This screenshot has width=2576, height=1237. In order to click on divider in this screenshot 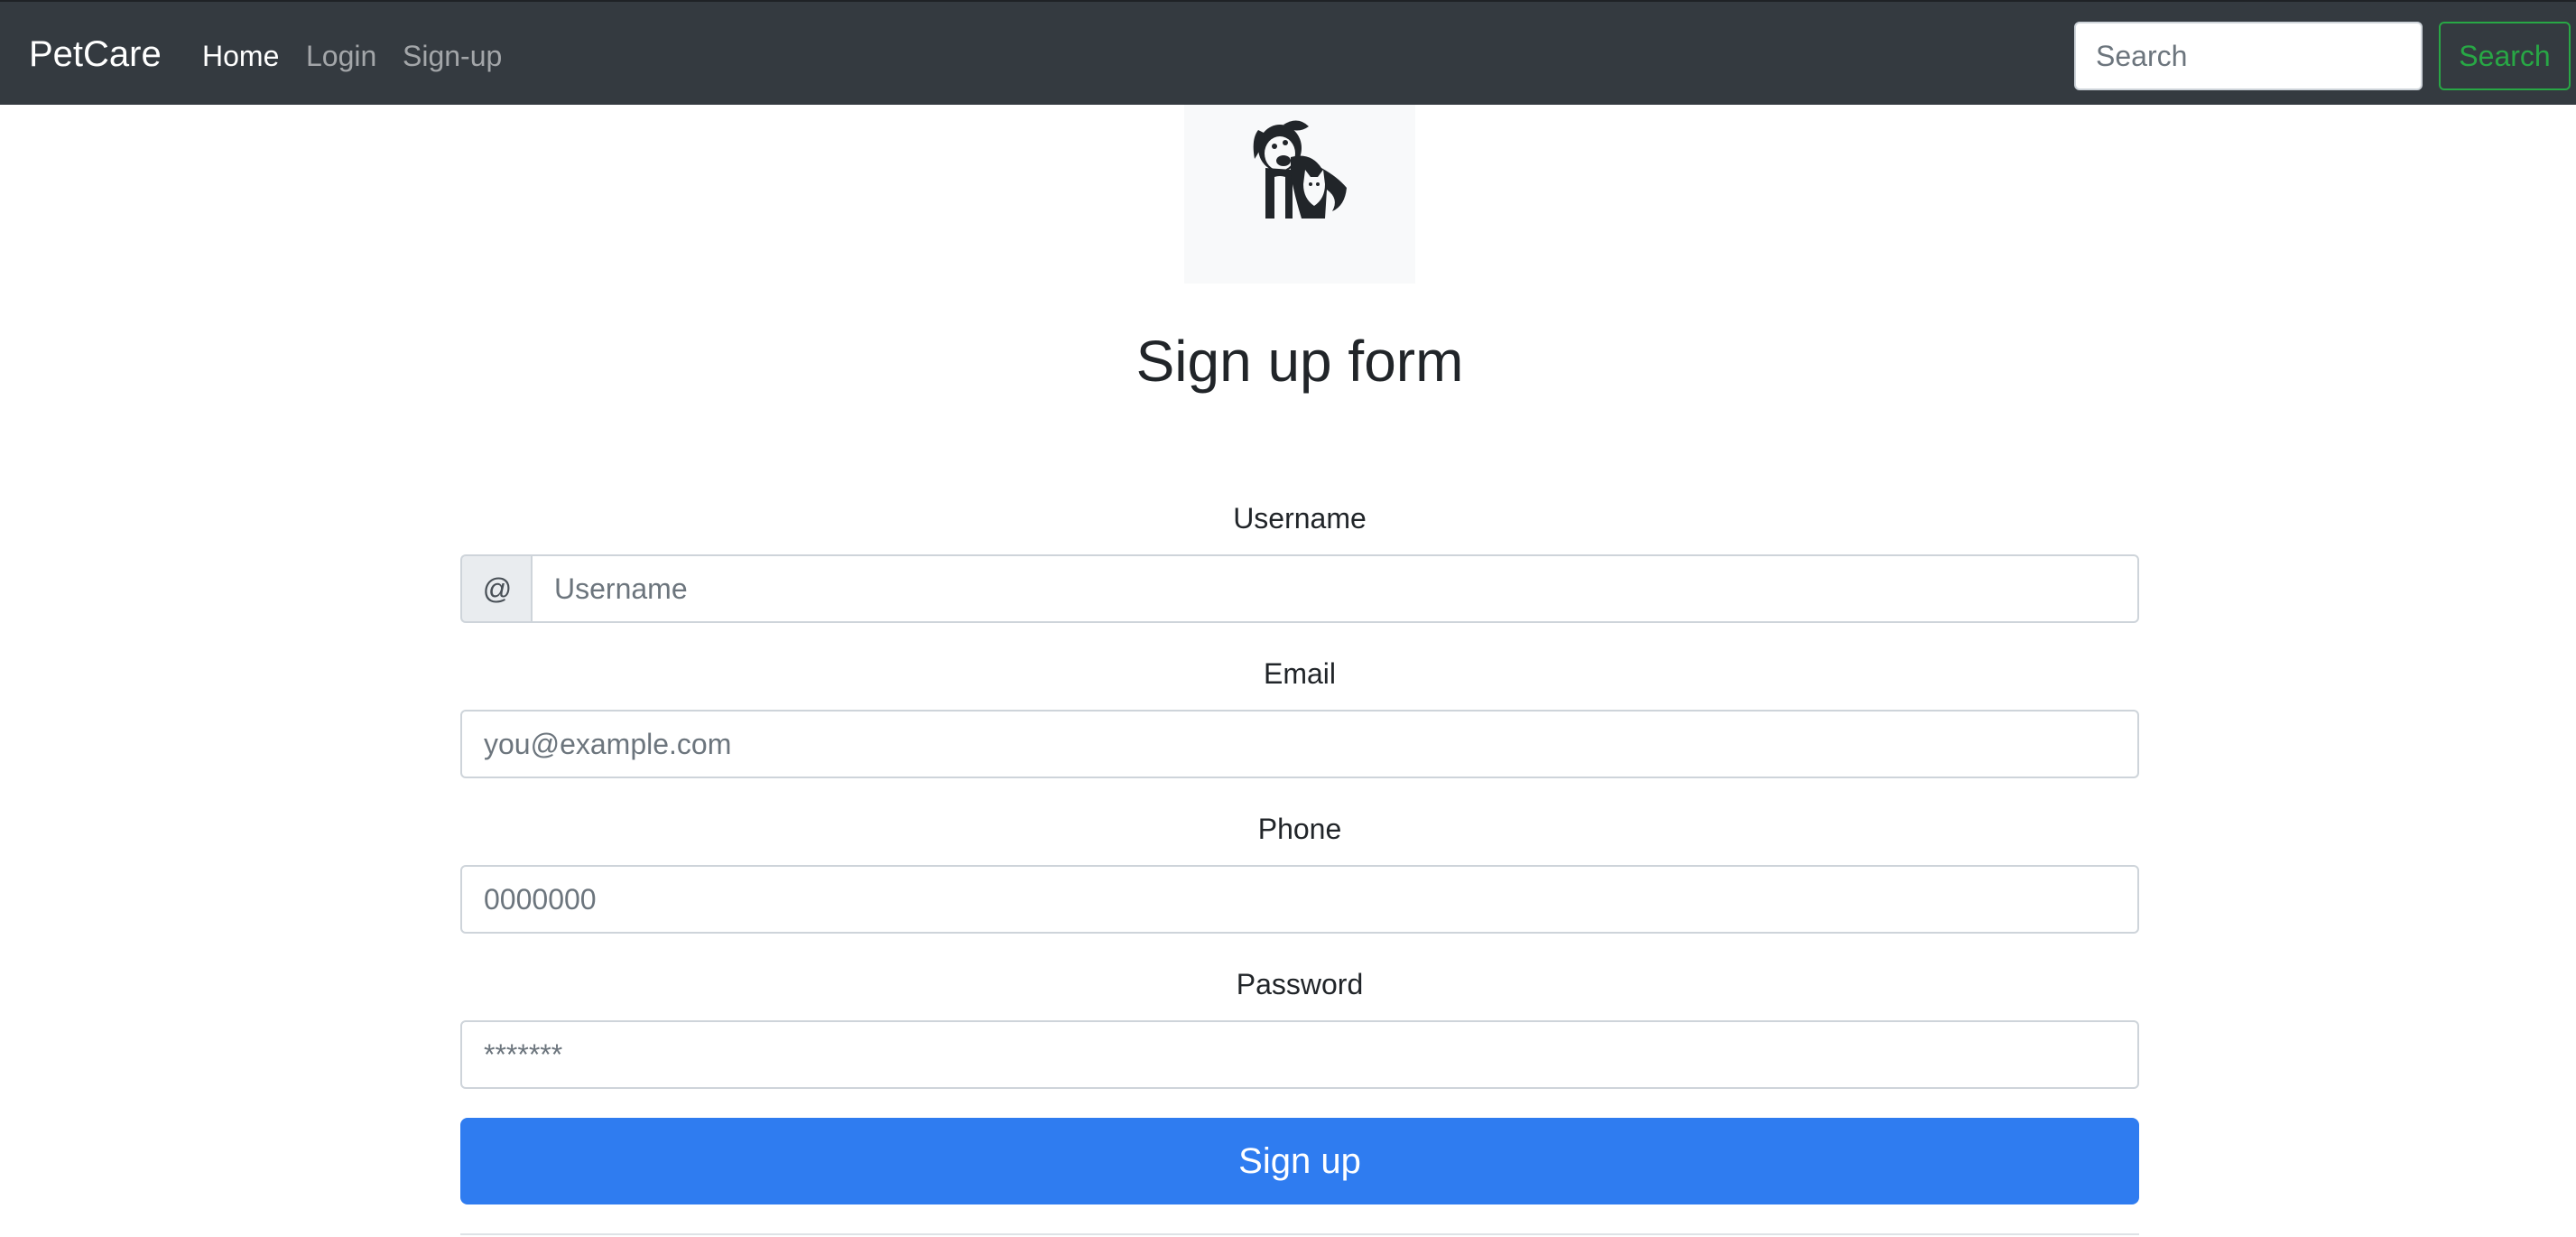, I will do `click(1299, 1234)`.